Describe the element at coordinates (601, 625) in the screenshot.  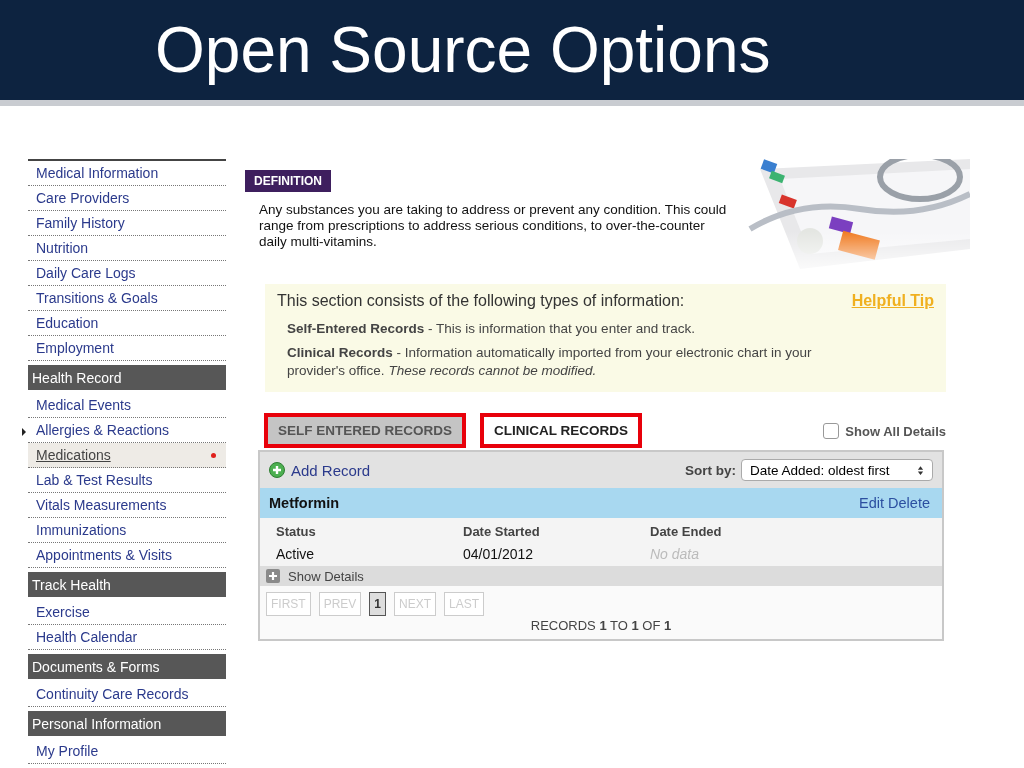
I see `records-summary: RECORDS 1 TO 1 OF 1` at that location.